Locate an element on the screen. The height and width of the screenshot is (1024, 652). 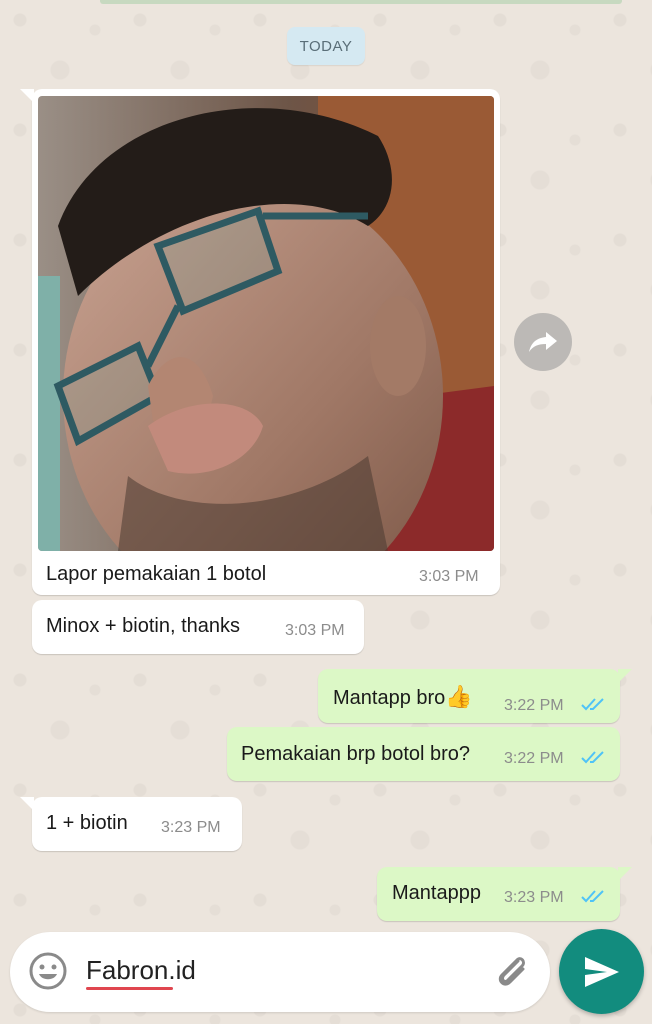
attach-button is located at coordinates (512, 971).